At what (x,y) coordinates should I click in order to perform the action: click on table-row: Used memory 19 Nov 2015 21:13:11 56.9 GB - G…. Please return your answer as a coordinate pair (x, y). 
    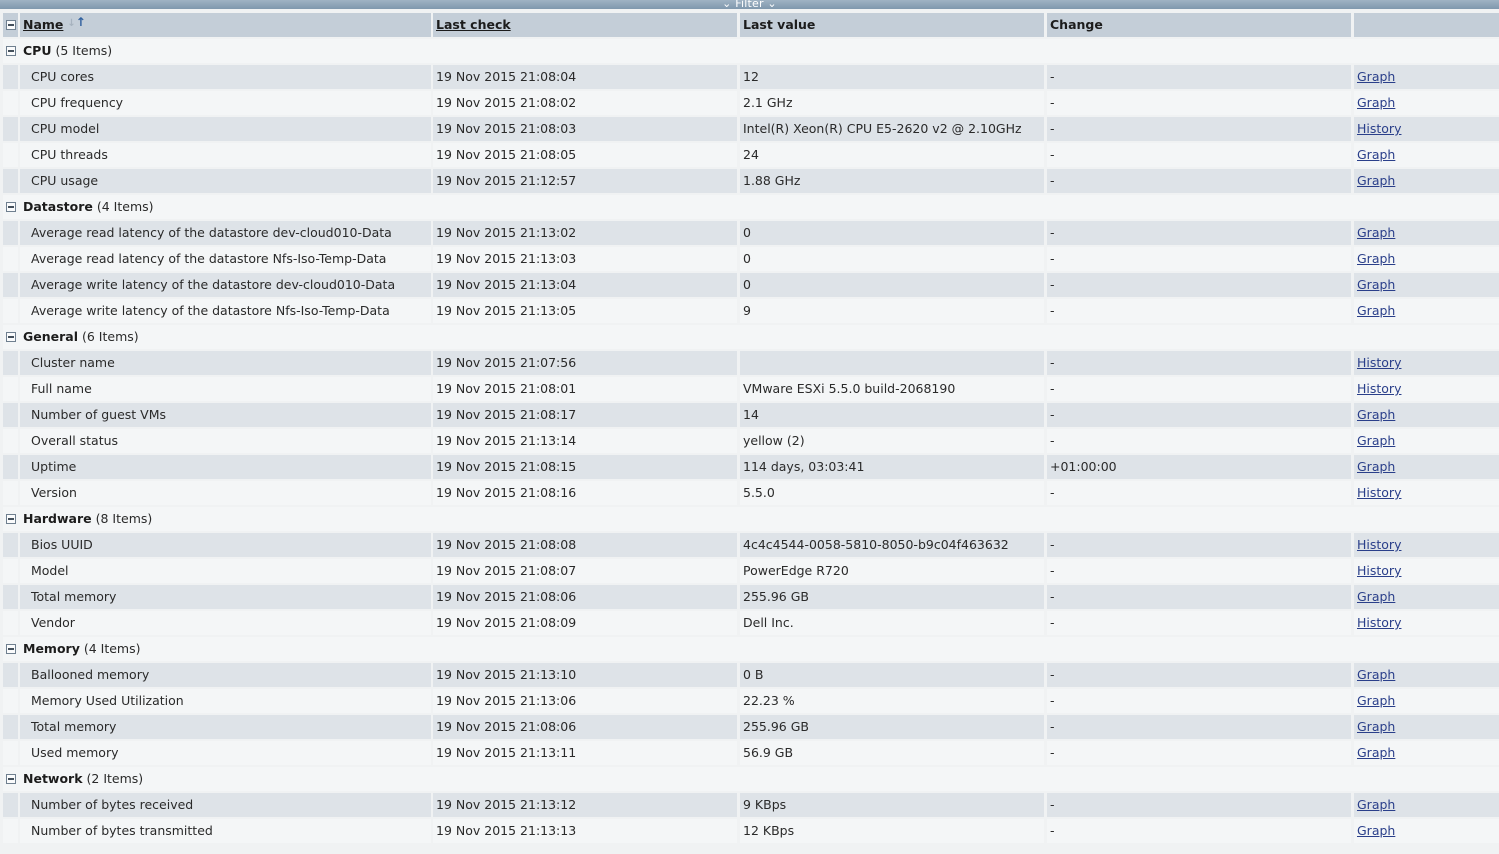
    Looking at the image, I should click on (749, 753).